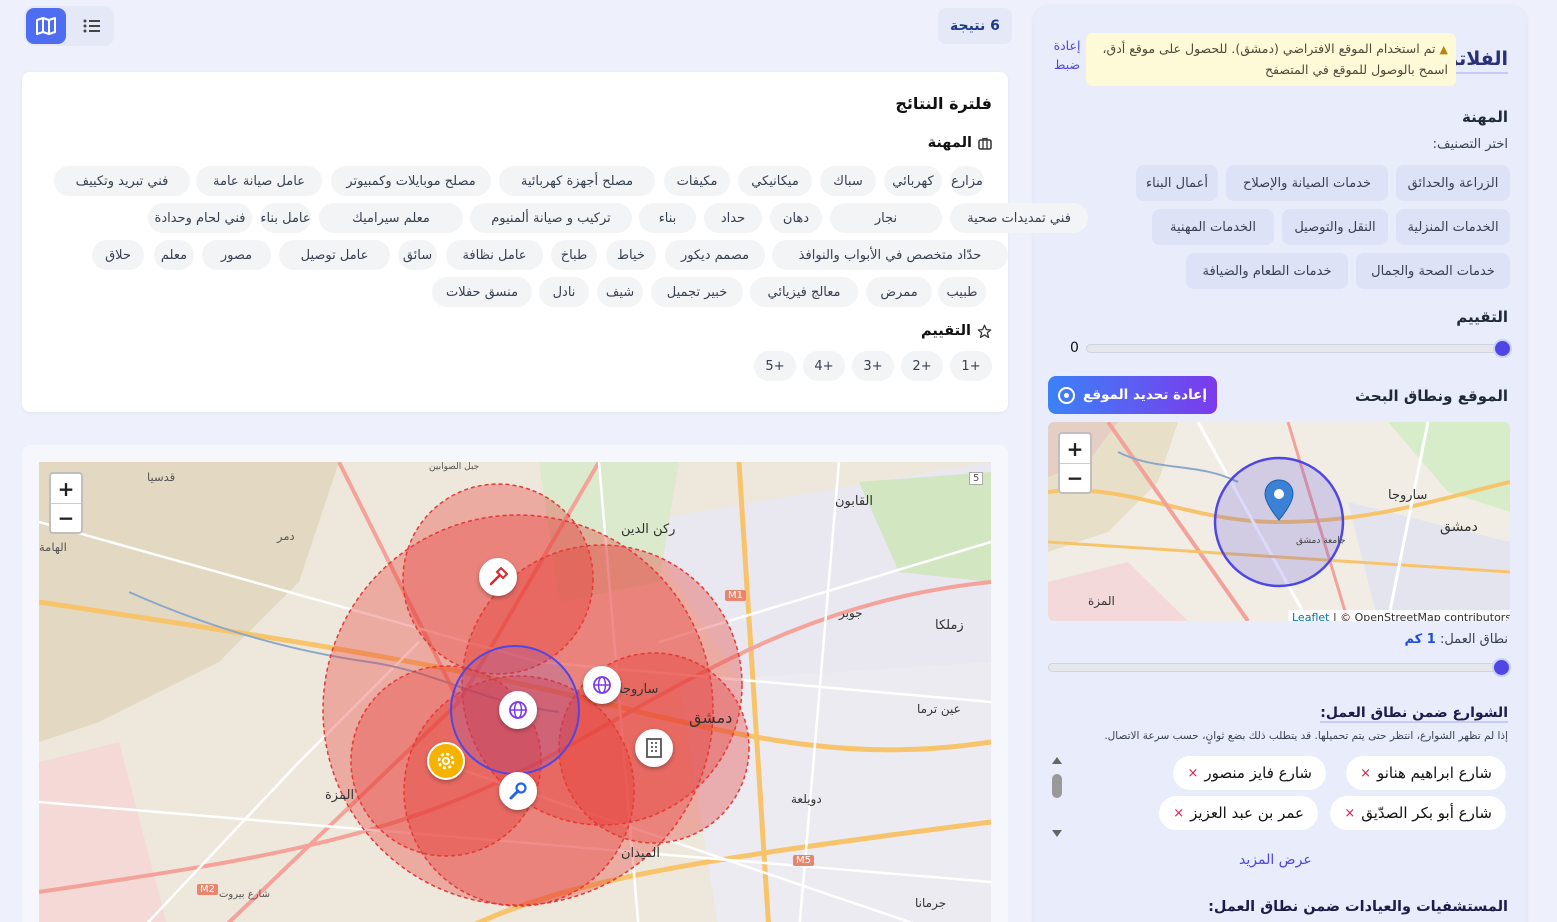 Image resolution: width=1557 pixels, height=922 pixels. I want to click on rating-chip: +2, so click(922, 366).